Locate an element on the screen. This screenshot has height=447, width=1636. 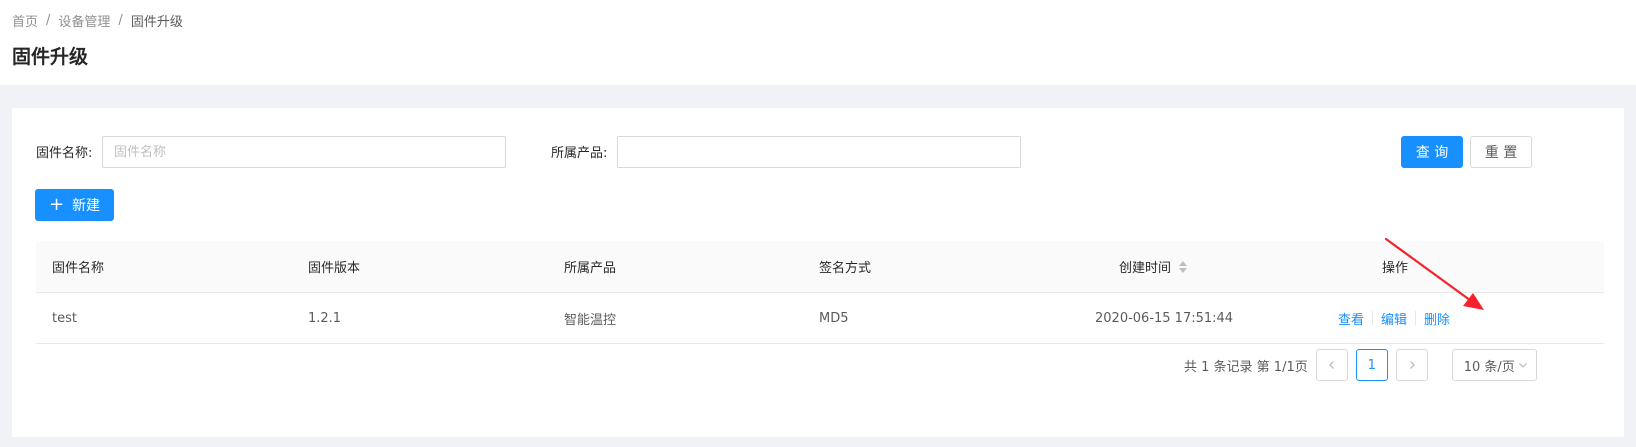
page-size-value: 10 条/页 is located at coordinates (1489, 367).